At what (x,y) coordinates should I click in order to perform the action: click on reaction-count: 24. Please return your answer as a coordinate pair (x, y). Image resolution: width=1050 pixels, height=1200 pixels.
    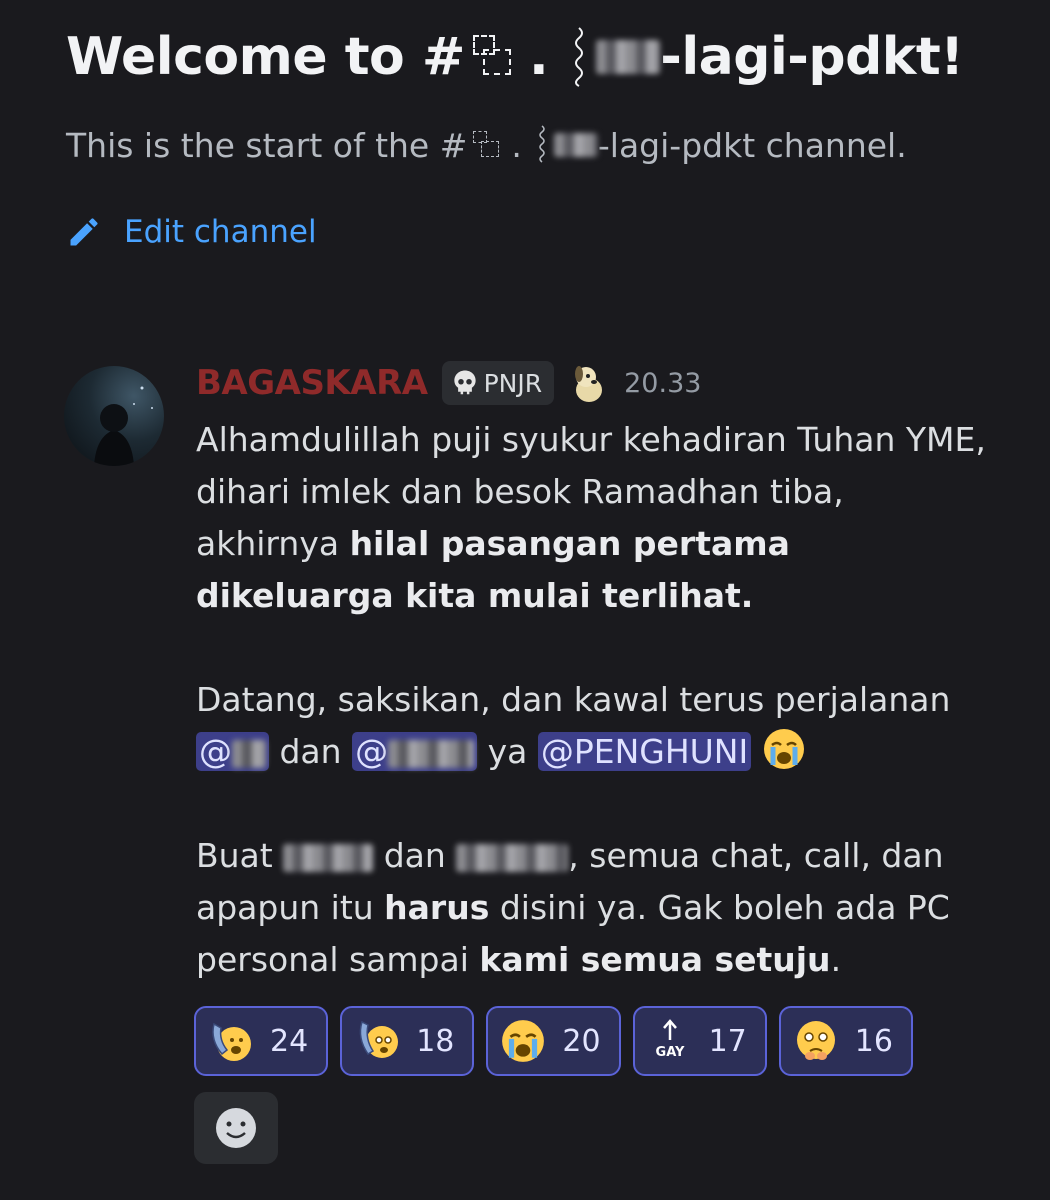
    Looking at the image, I should click on (289, 1041).